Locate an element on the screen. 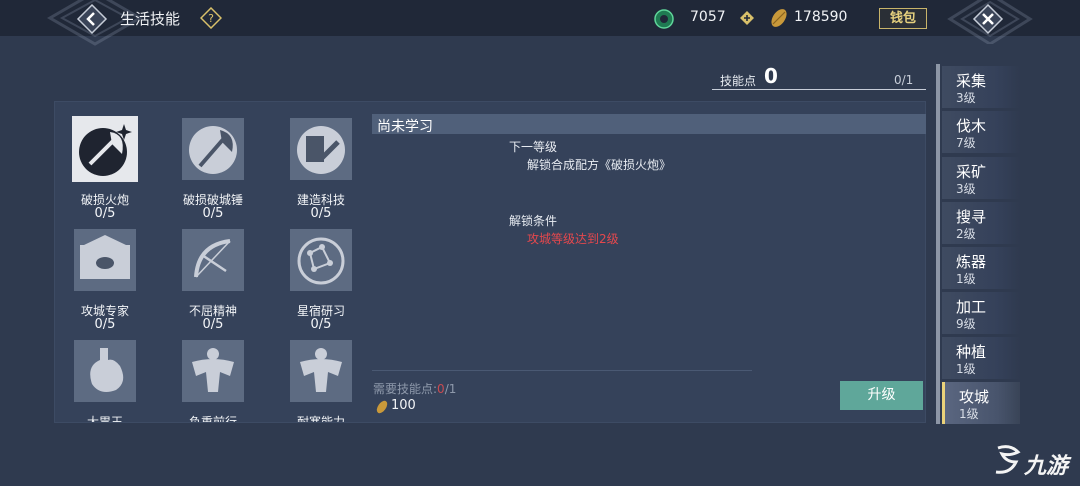 The image size is (1080, 486). tab-level: 7级 is located at coordinates (966, 143).